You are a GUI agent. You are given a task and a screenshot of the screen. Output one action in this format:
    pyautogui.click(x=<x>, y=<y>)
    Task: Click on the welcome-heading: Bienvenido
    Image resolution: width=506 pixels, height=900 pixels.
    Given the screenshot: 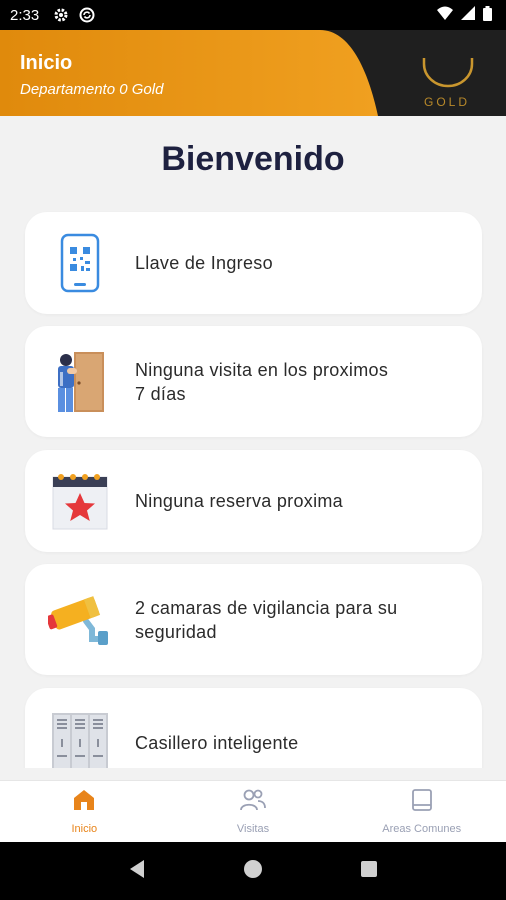 What is the action you would take?
    pyautogui.click(x=253, y=159)
    